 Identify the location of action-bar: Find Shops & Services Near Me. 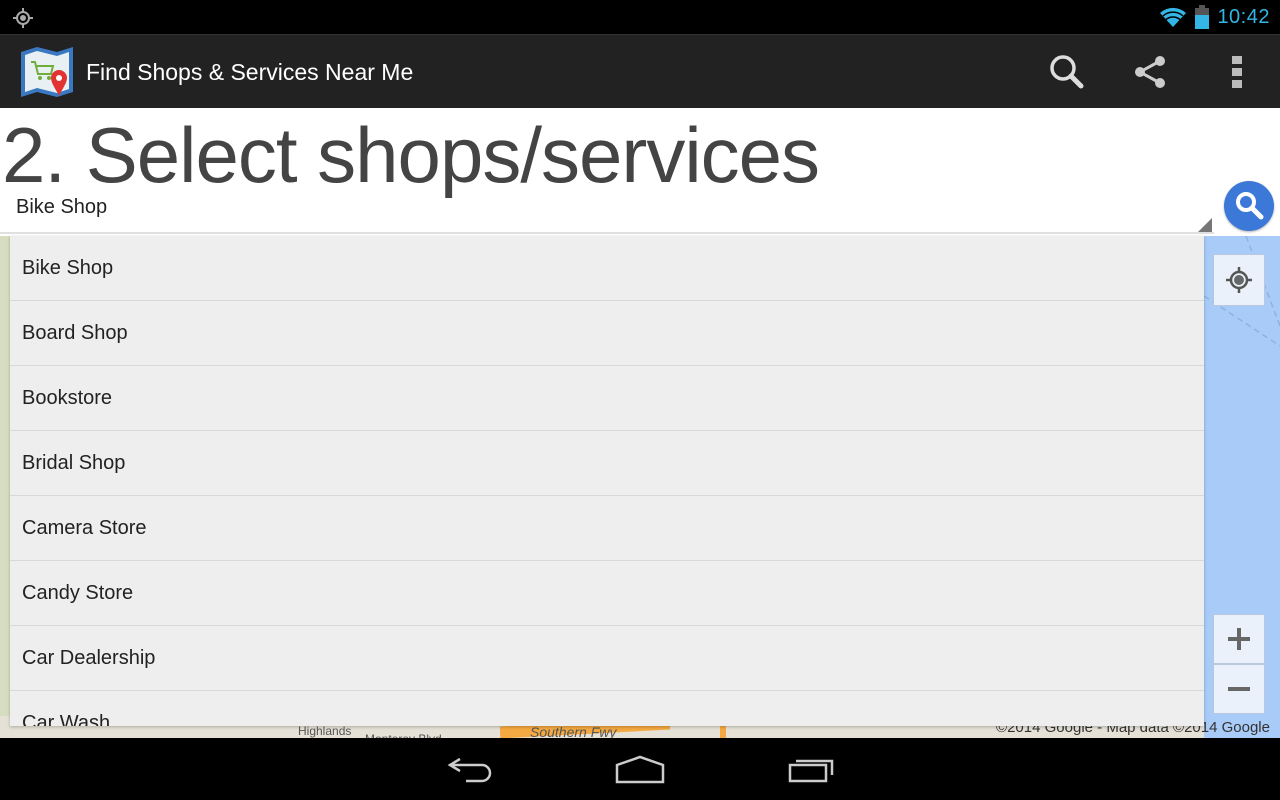
(640, 71).